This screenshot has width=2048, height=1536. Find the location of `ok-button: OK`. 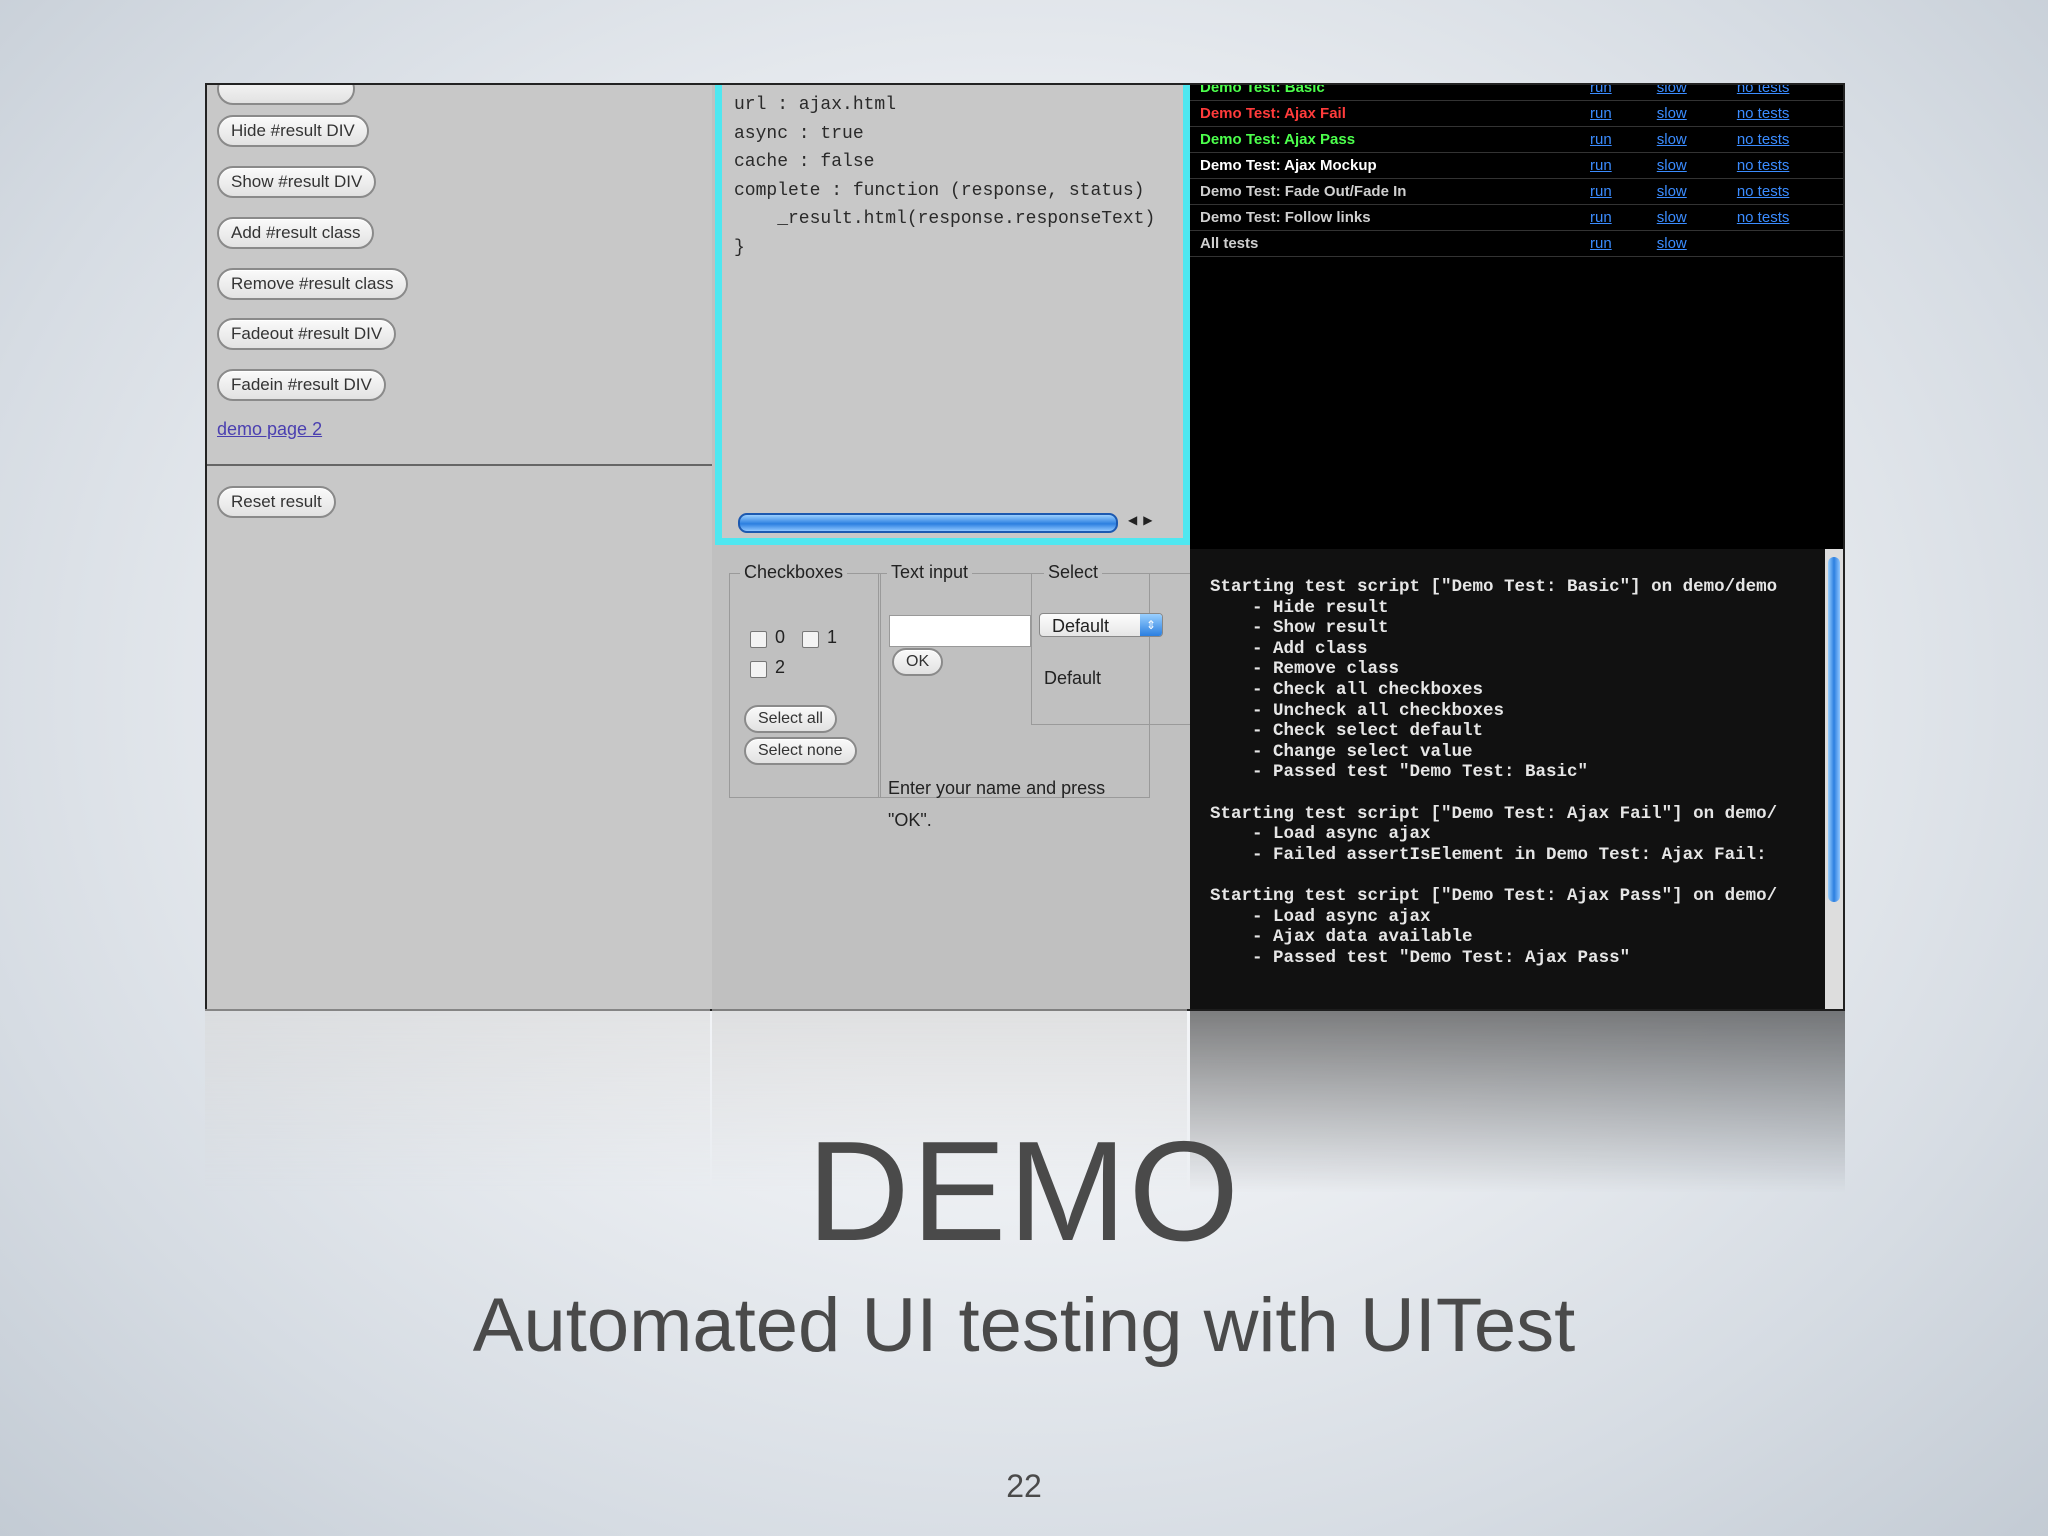

ok-button: OK is located at coordinates (918, 662).